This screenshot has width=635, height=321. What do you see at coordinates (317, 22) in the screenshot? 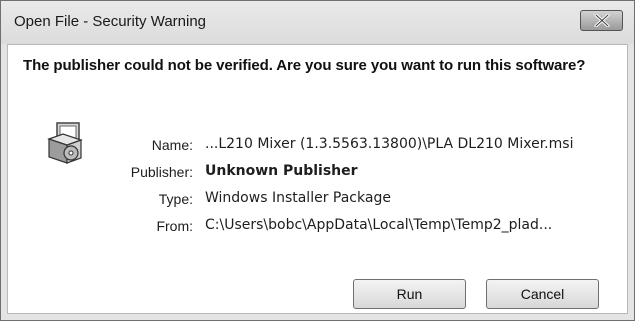
I see `title-bar: Open File - Security Warning` at bounding box center [317, 22].